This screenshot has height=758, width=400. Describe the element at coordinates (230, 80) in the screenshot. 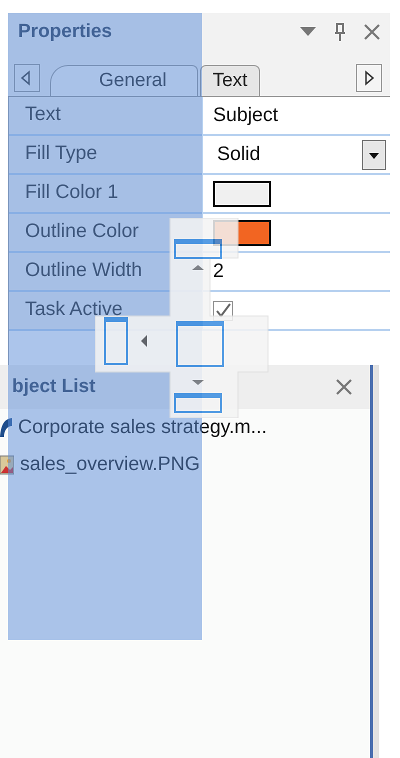

I see `tab: Text` at that location.